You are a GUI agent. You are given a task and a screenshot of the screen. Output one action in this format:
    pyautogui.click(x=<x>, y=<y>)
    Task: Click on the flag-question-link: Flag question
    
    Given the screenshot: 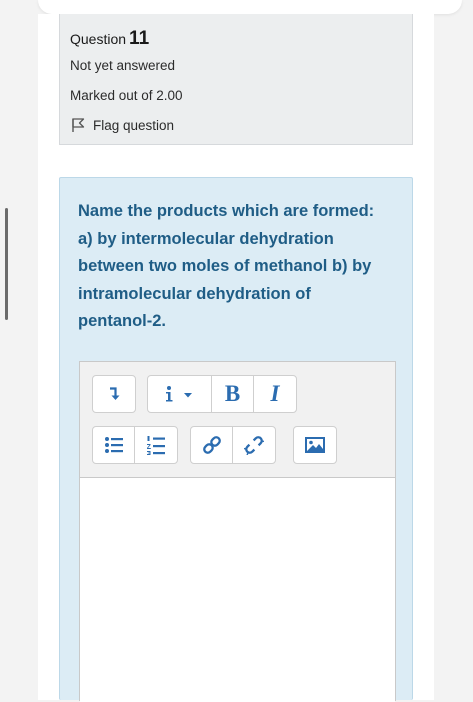 What is the action you would take?
    pyautogui.click(x=122, y=125)
    